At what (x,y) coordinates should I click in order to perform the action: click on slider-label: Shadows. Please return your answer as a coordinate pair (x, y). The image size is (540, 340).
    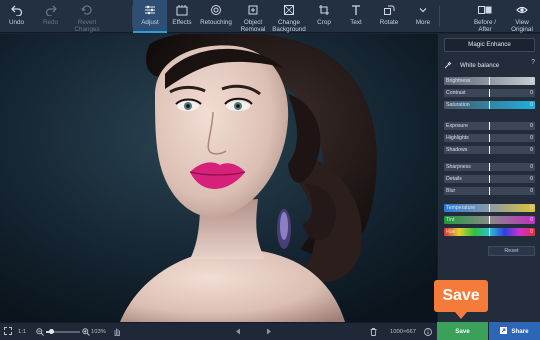
    Looking at the image, I should click on (457, 150).